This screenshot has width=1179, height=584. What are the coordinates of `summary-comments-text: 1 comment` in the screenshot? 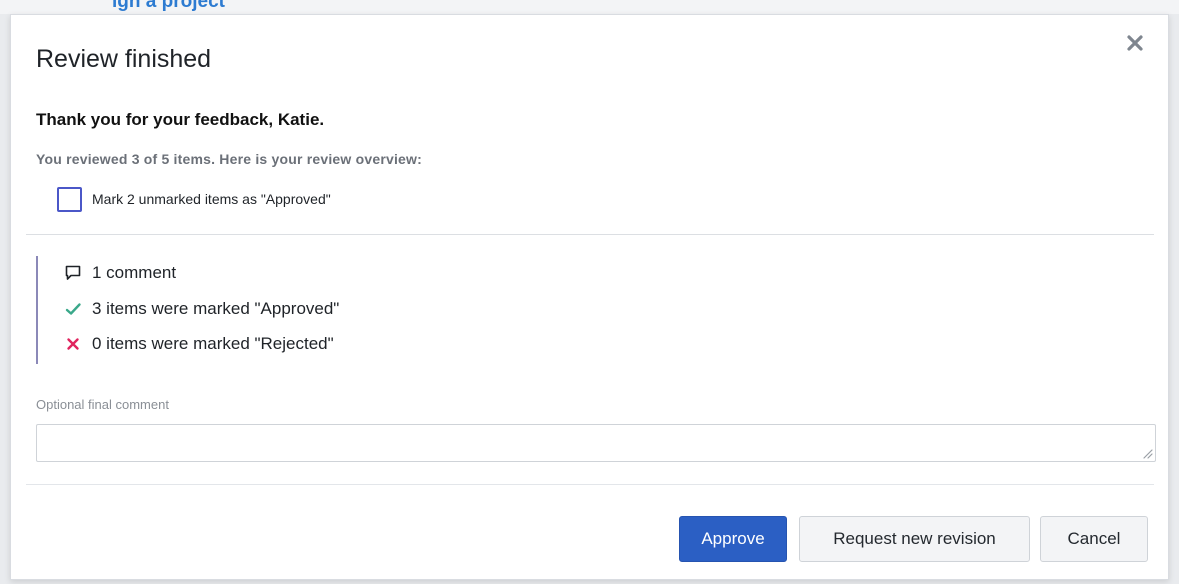 It's located at (134, 272).